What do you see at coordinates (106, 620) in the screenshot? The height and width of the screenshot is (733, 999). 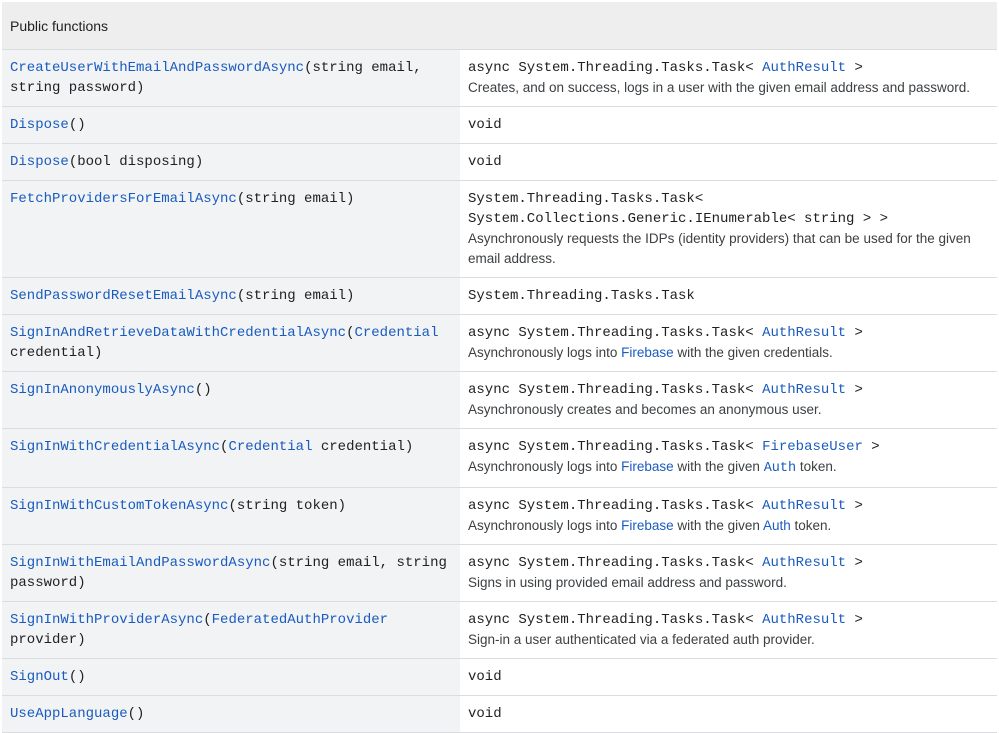 I see `function-link: SignInWithProviderAsync` at bounding box center [106, 620].